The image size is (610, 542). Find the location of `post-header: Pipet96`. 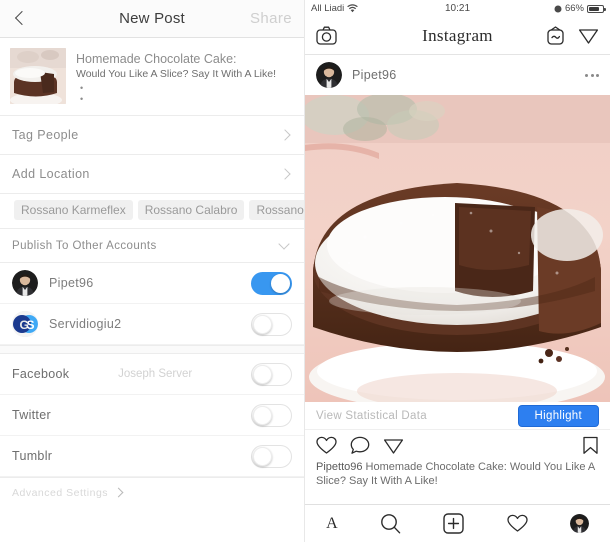

post-header: Pipet96 is located at coordinates (457, 75).